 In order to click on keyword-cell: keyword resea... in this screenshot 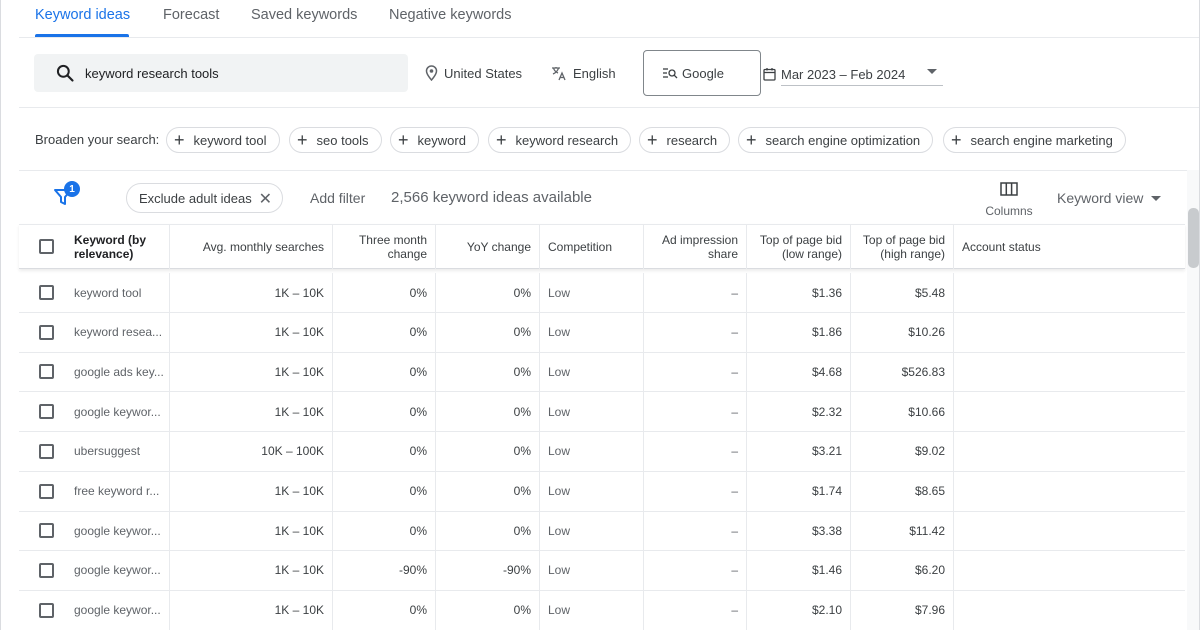, I will do `click(94, 332)`.